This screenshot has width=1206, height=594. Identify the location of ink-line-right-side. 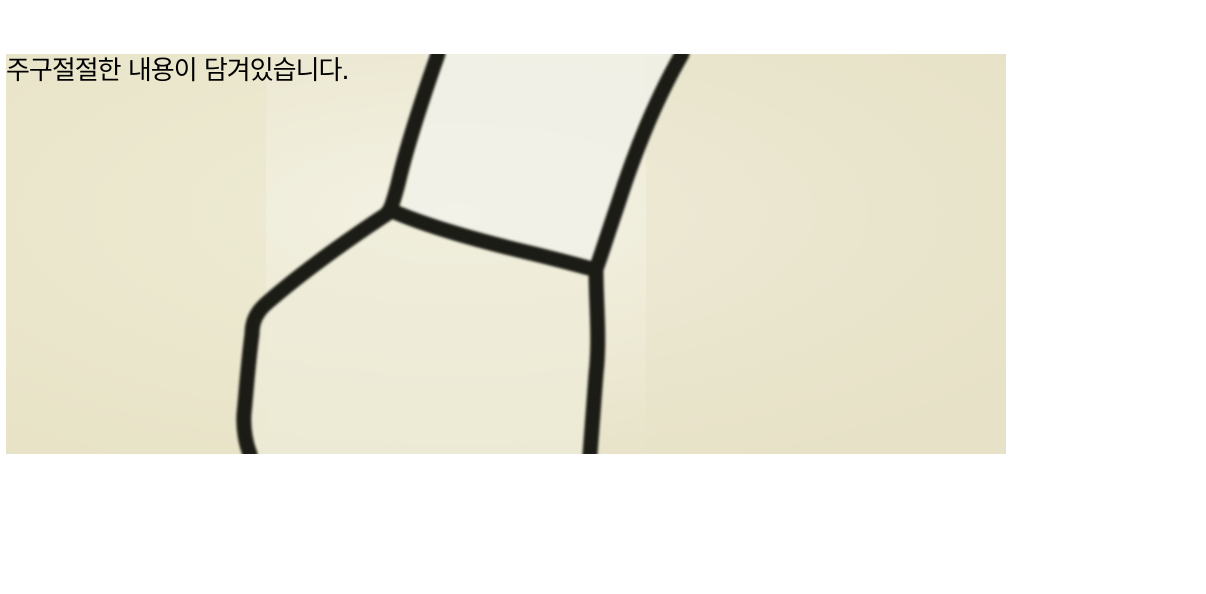
(594, 358).